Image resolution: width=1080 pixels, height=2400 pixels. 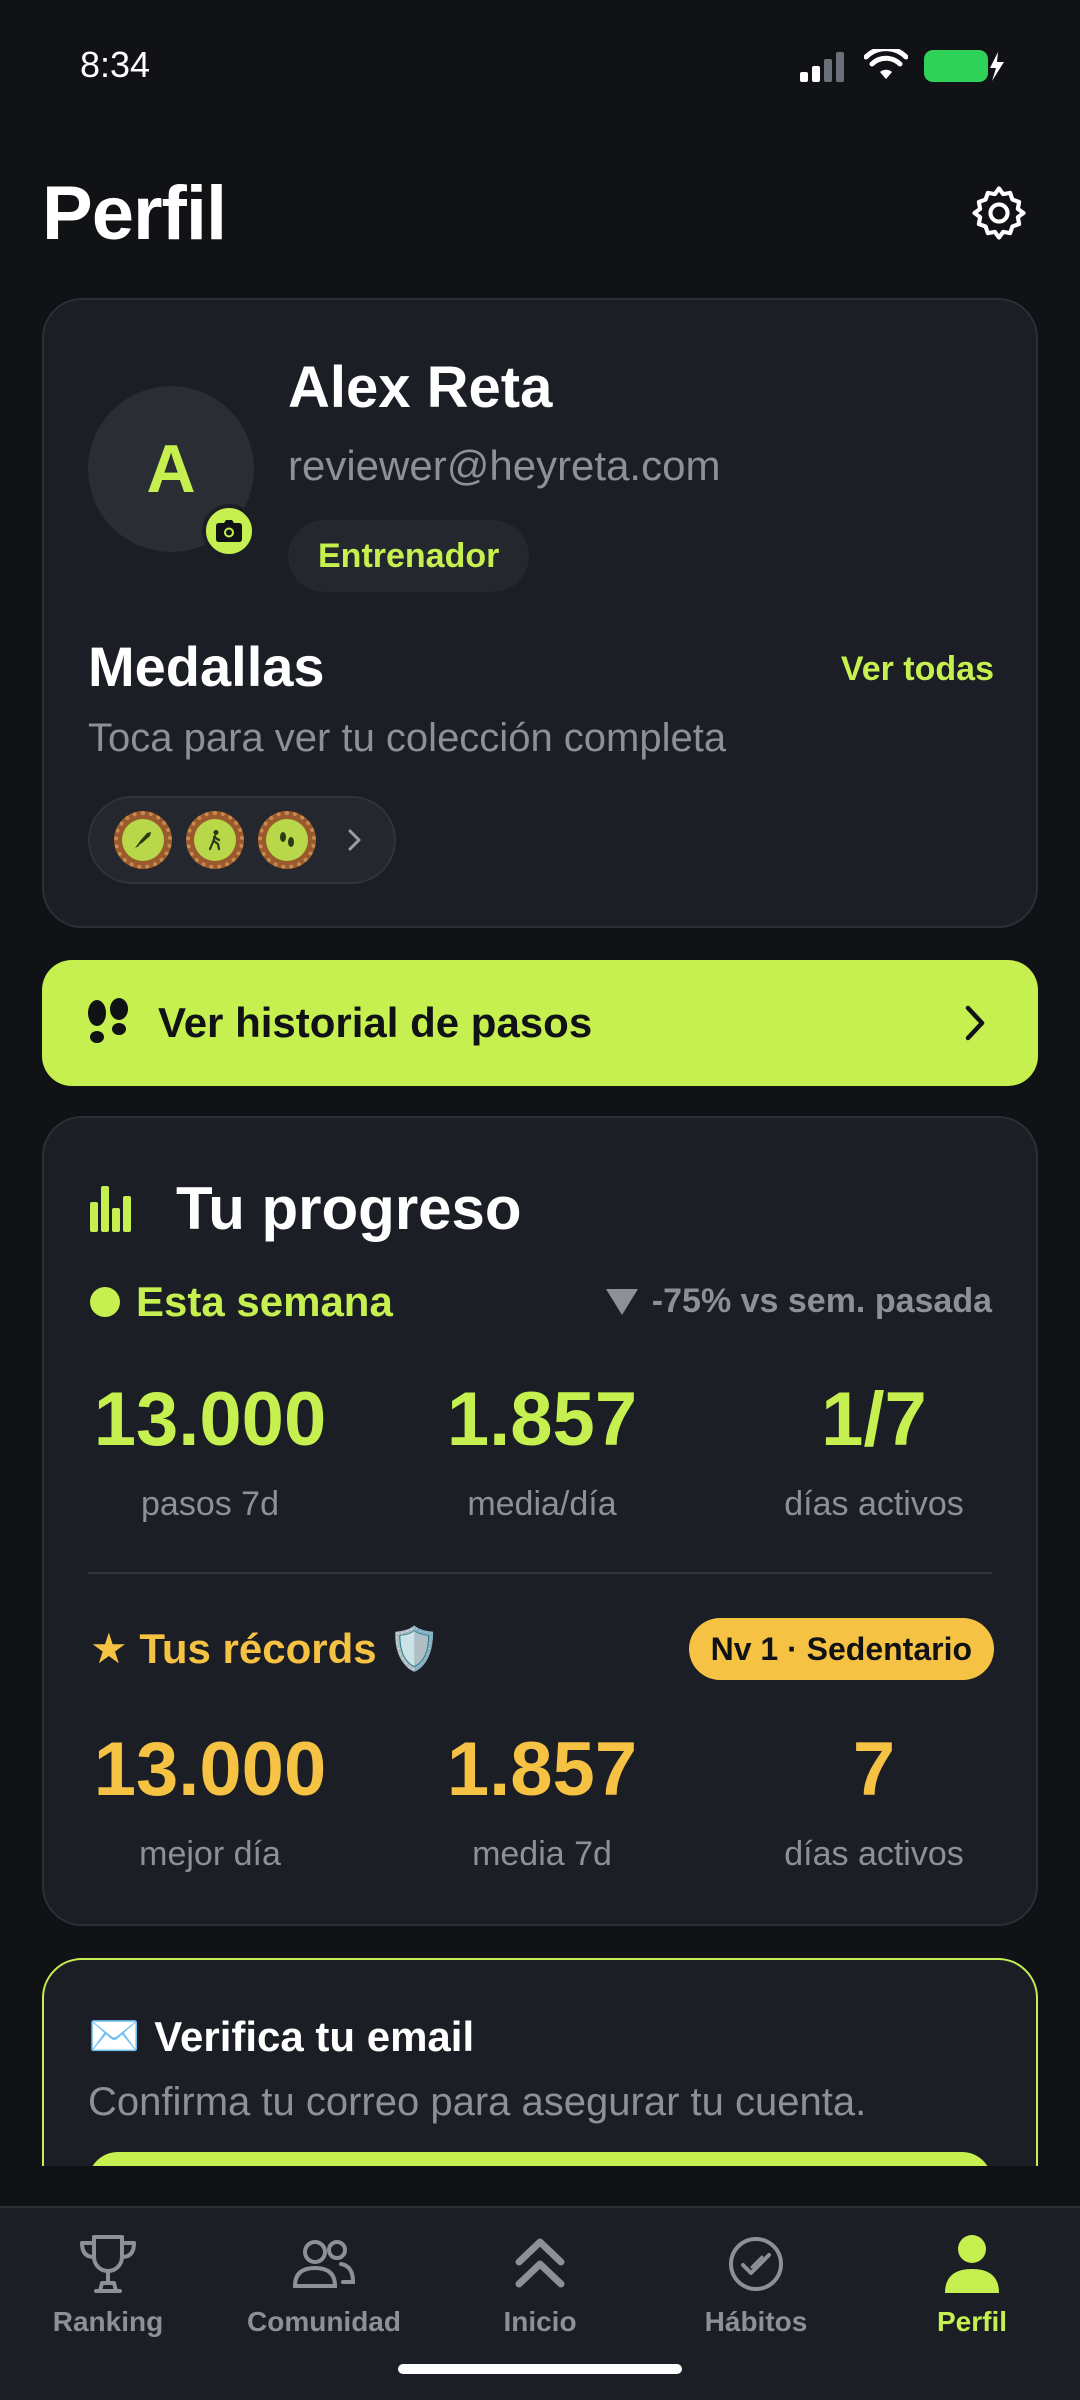 What do you see at coordinates (972, 2321) in the screenshot?
I see `tab-label: Perfil` at bounding box center [972, 2321].